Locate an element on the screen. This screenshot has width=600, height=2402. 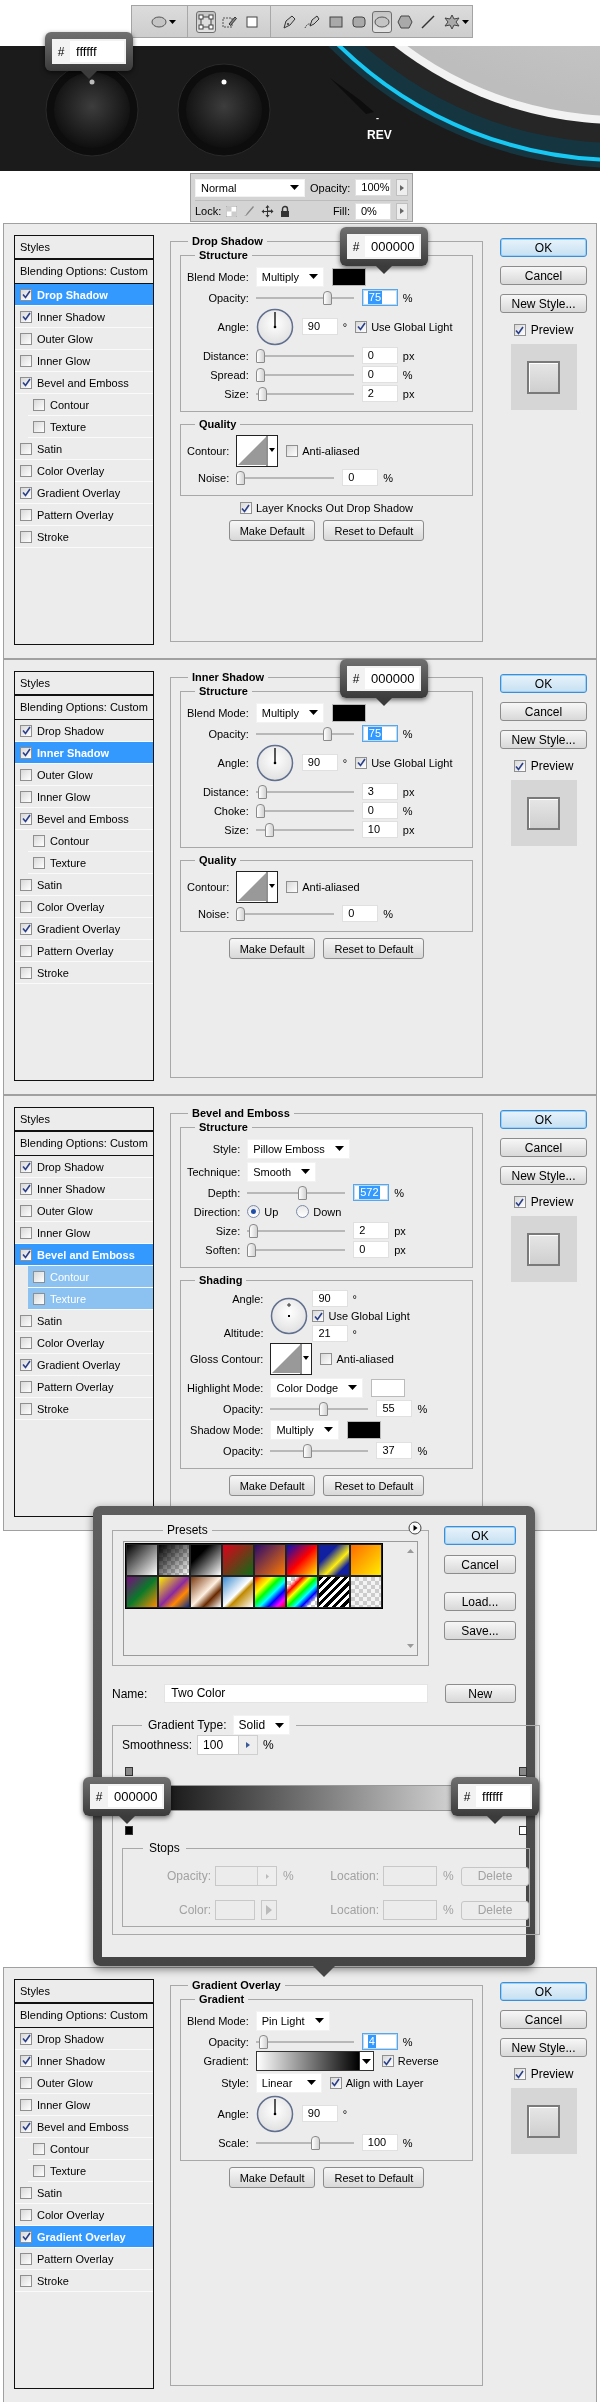
number-field: 3 is located at coordinates (379, 791).